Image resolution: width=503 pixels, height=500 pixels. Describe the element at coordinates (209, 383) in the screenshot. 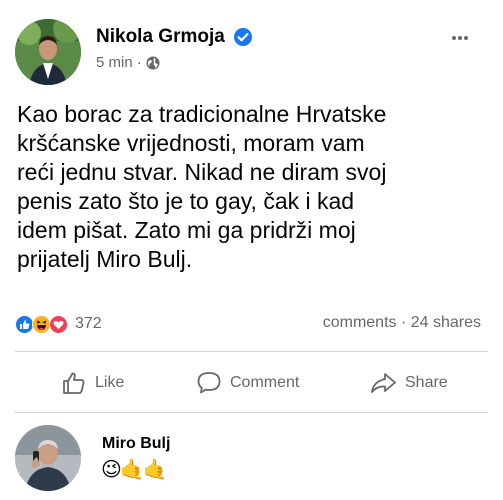

I see `comment-bubble-icon` at that location.